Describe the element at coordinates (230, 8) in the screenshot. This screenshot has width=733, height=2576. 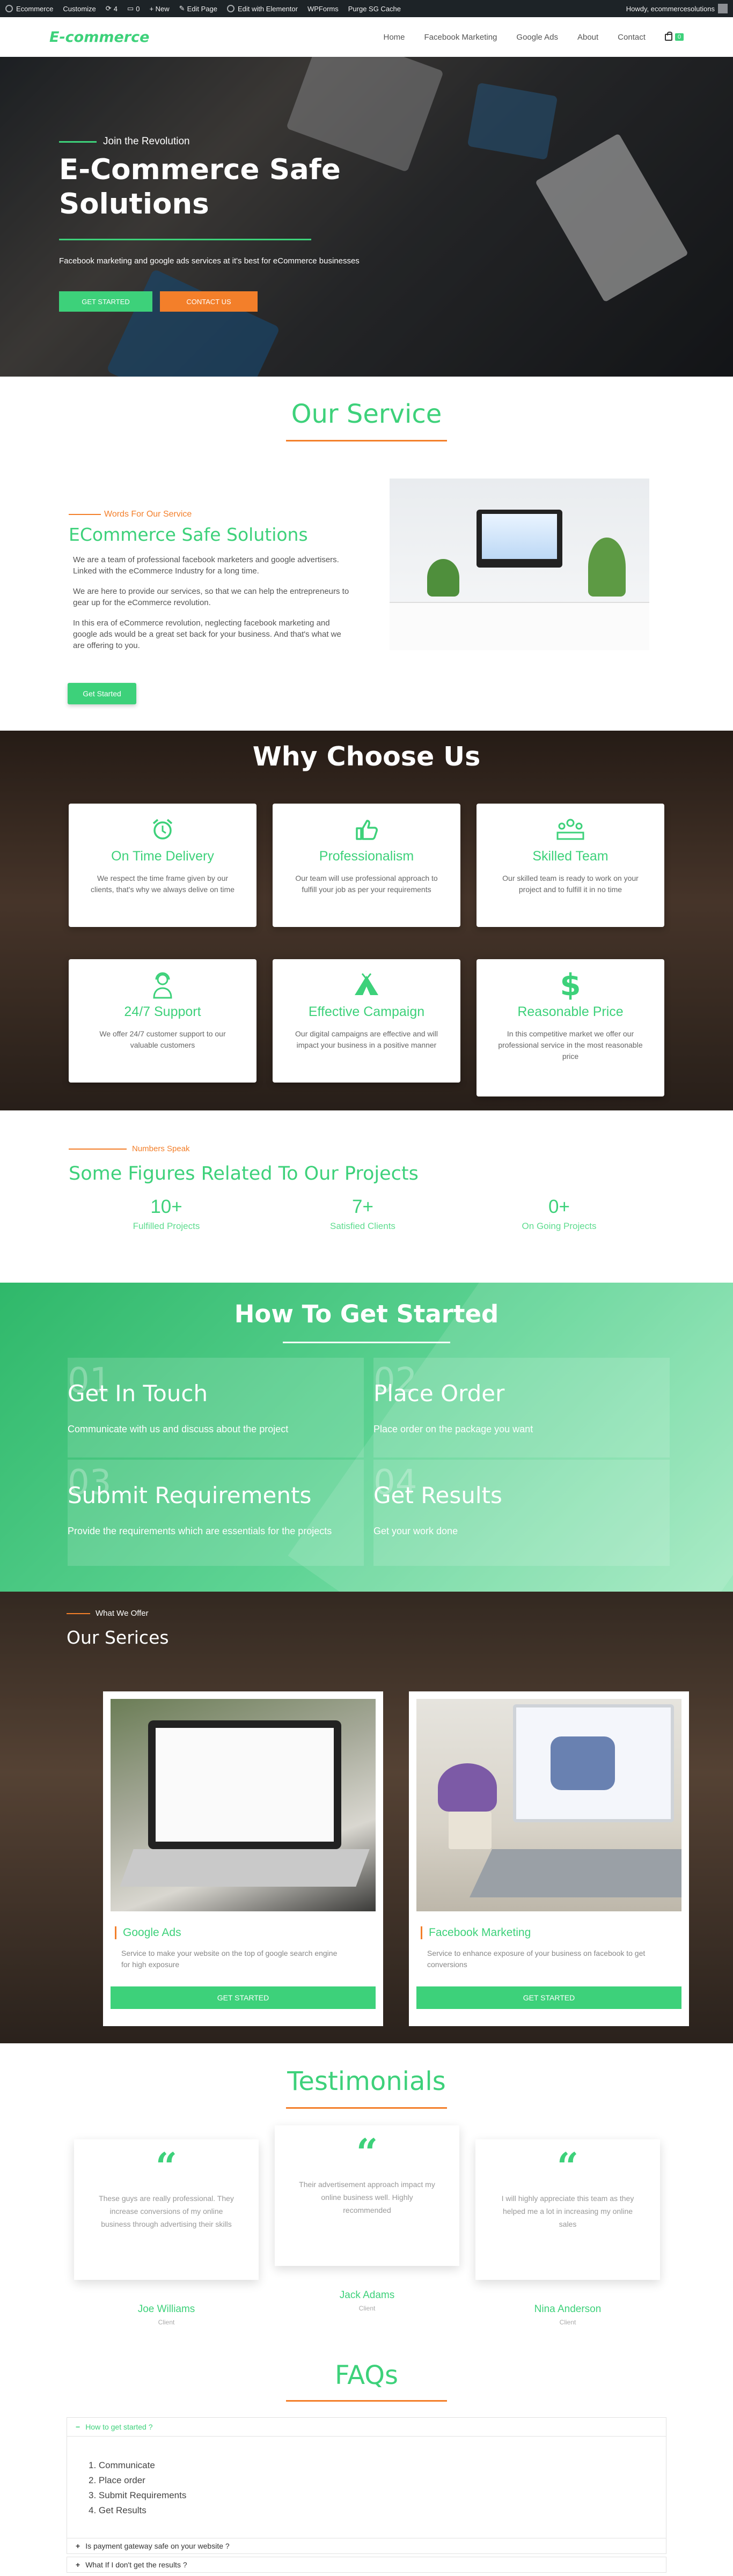
I see `elementor-icon` at that location.